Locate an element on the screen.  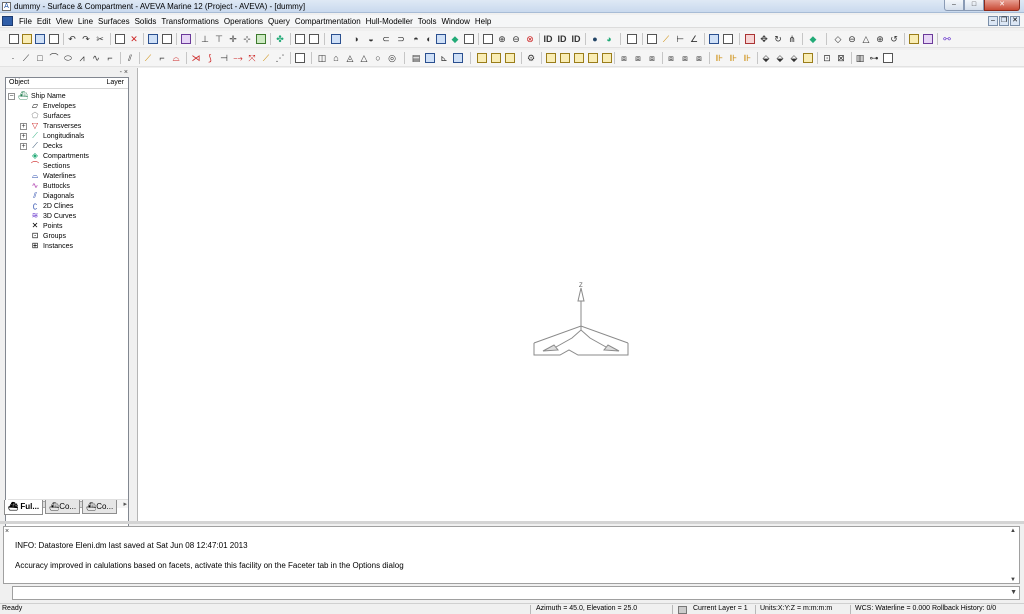
maximize-button: □ is located at coordinates (974, 5).